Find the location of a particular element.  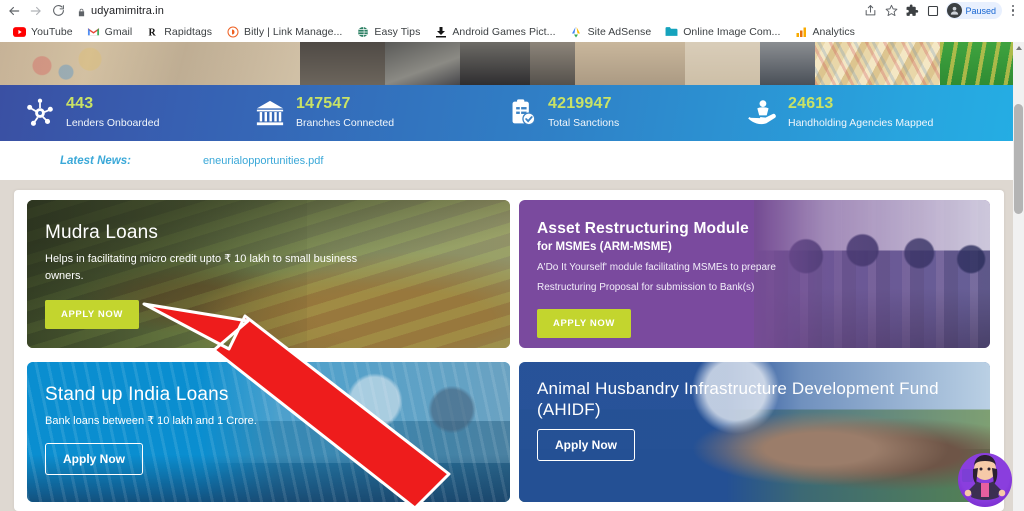

card-subtitle: for MSMEs (ARM-MSME) is located at coordinates (604, 247).